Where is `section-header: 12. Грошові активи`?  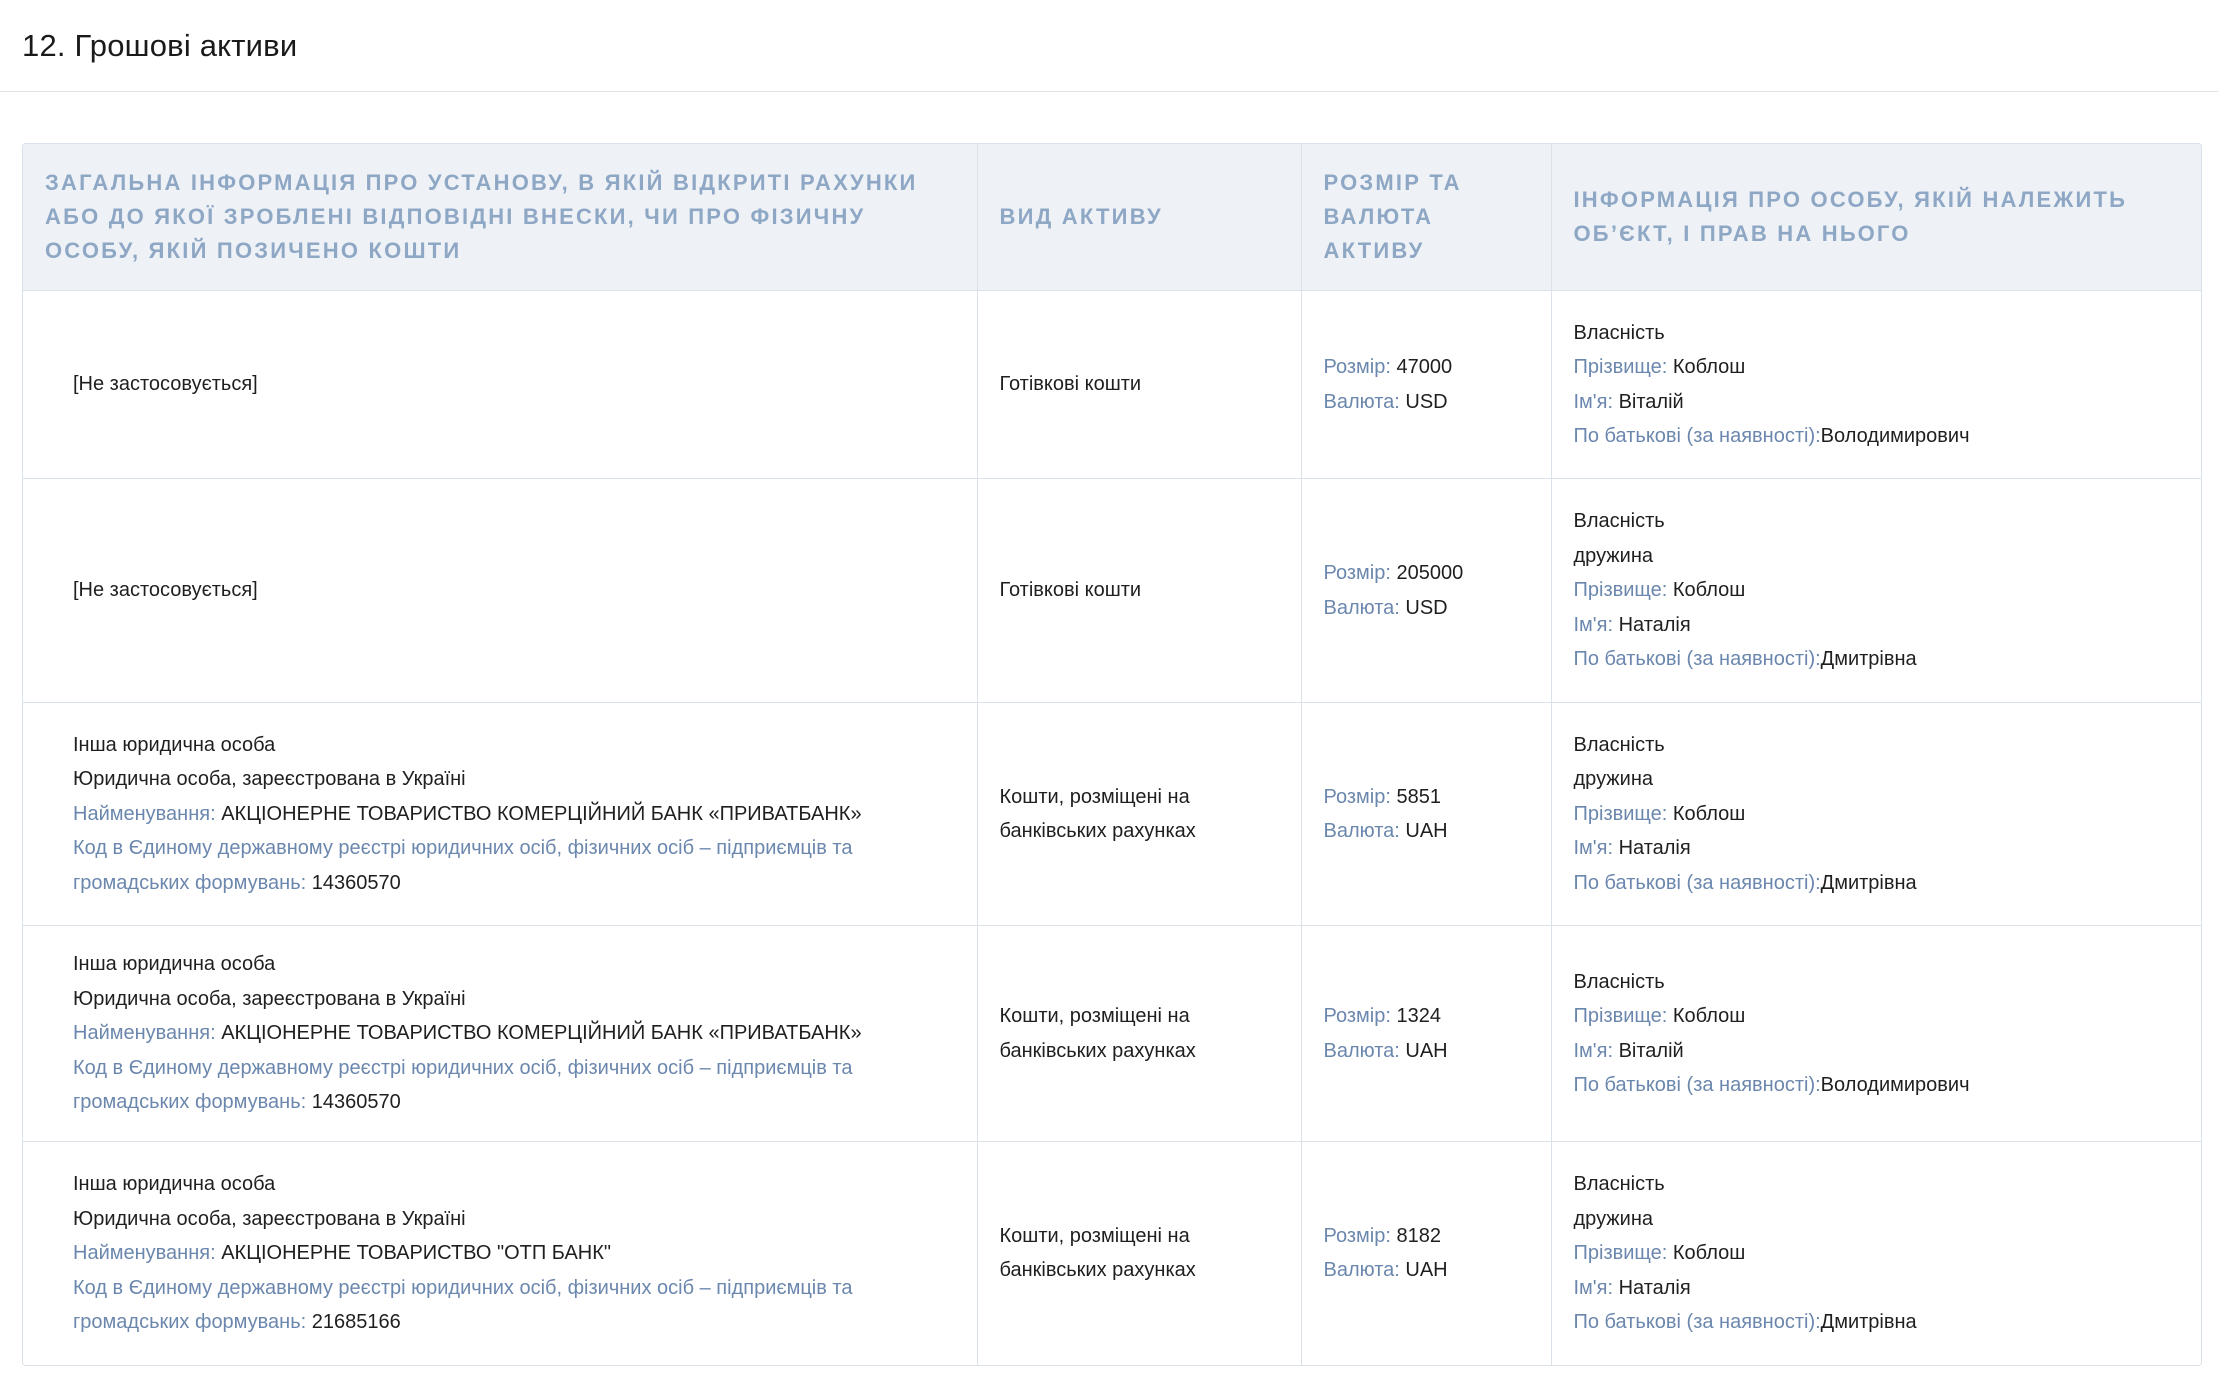
section-header: 12. Грошові активи is located at coordinates (1109, 46).